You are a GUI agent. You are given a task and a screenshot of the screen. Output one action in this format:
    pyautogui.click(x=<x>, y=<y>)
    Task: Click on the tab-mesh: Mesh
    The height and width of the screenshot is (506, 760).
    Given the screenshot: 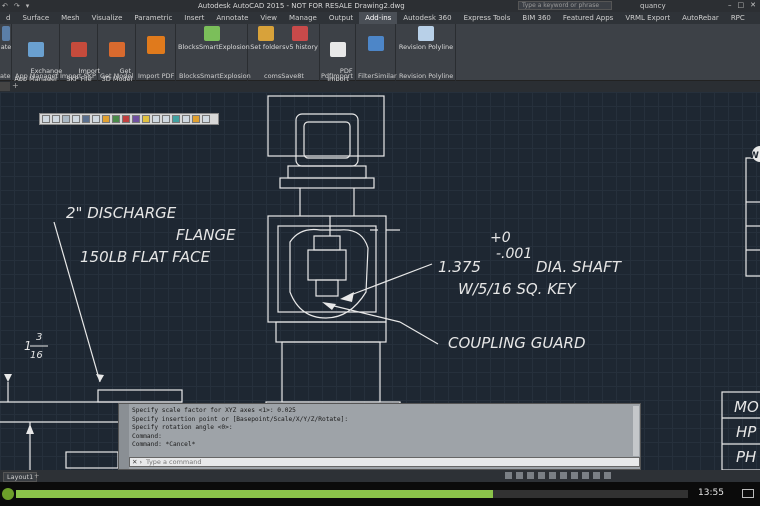 What is the action you would take?
    pyautogui.click(x=70, y=18)
    